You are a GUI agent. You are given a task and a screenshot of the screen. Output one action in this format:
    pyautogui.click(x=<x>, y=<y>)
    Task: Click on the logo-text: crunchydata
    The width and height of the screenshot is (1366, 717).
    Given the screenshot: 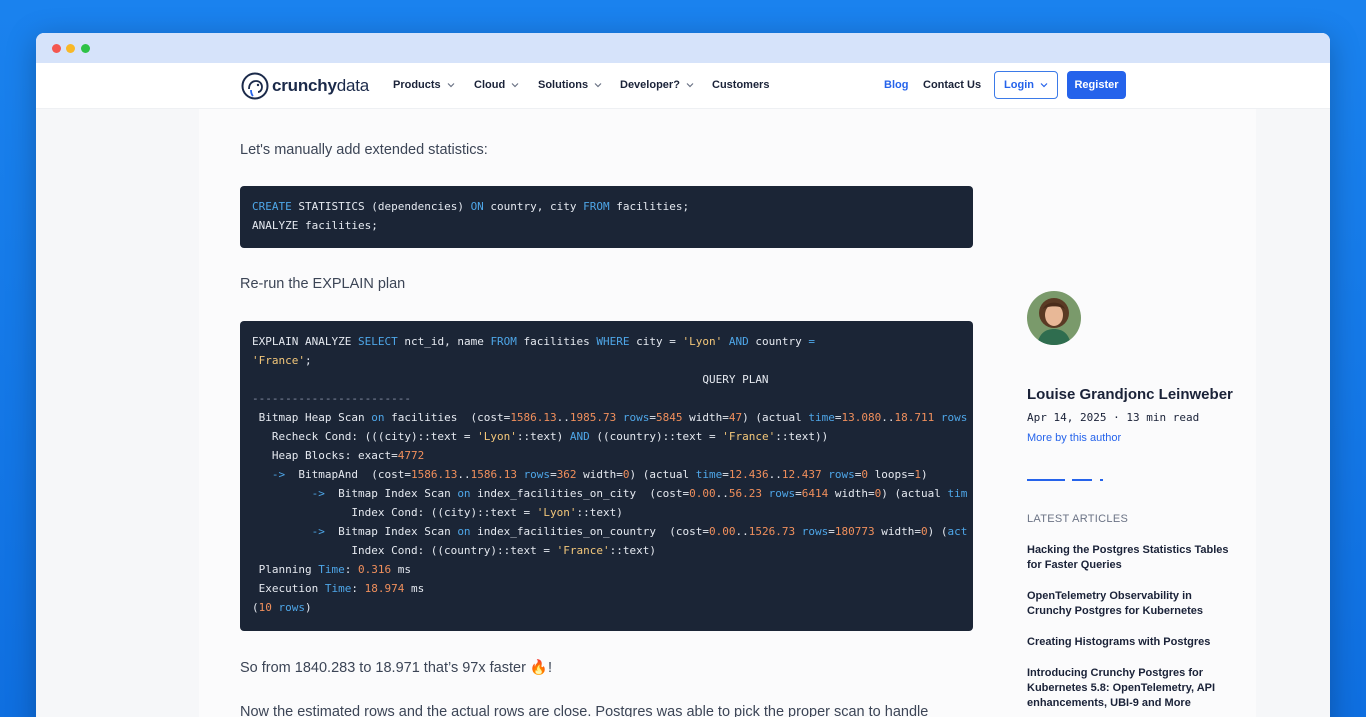 What is the action you would take?
    pyautogui.click(x=321, y=85)
    